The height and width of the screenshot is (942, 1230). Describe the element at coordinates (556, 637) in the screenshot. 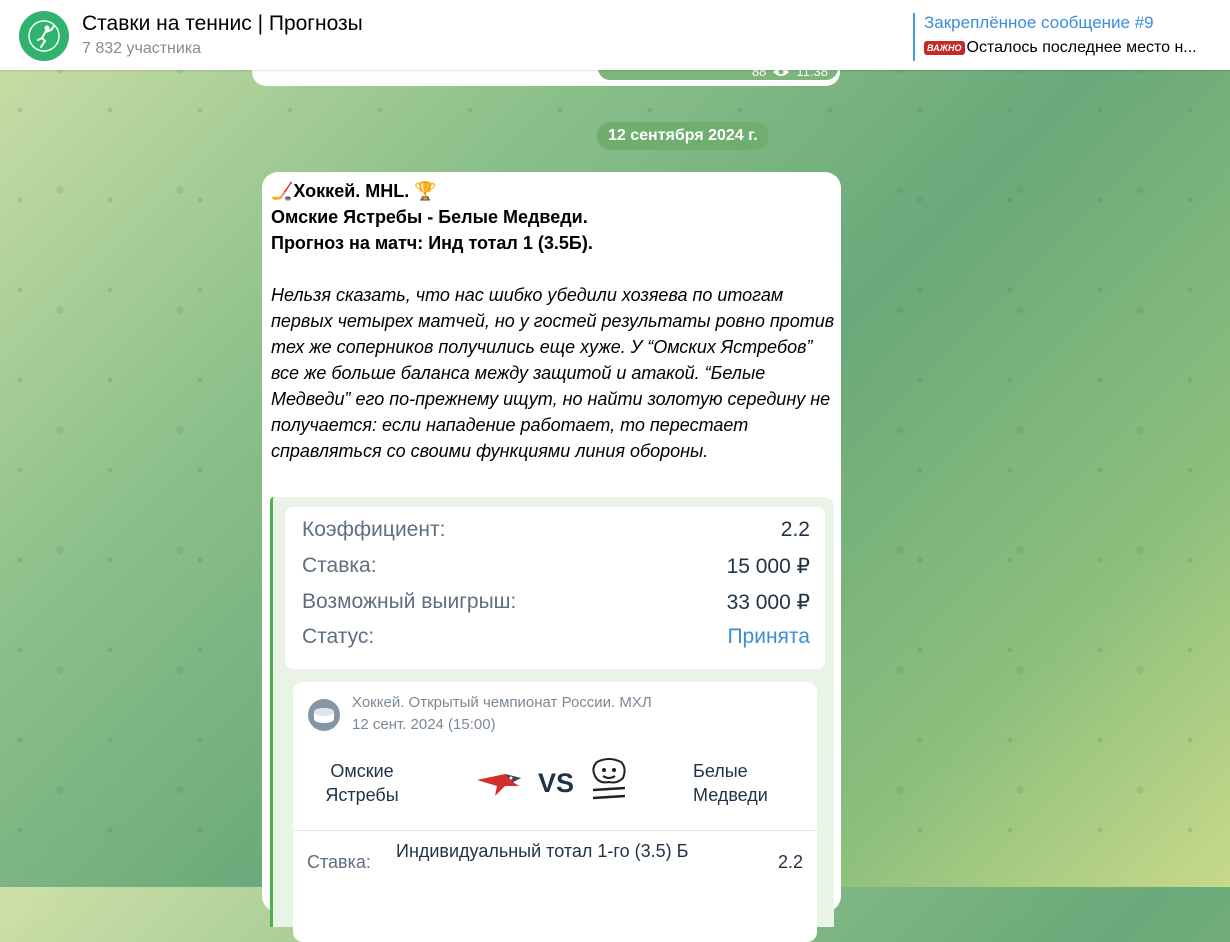

I see `stat-row-status: Статус: Принята` at that location.